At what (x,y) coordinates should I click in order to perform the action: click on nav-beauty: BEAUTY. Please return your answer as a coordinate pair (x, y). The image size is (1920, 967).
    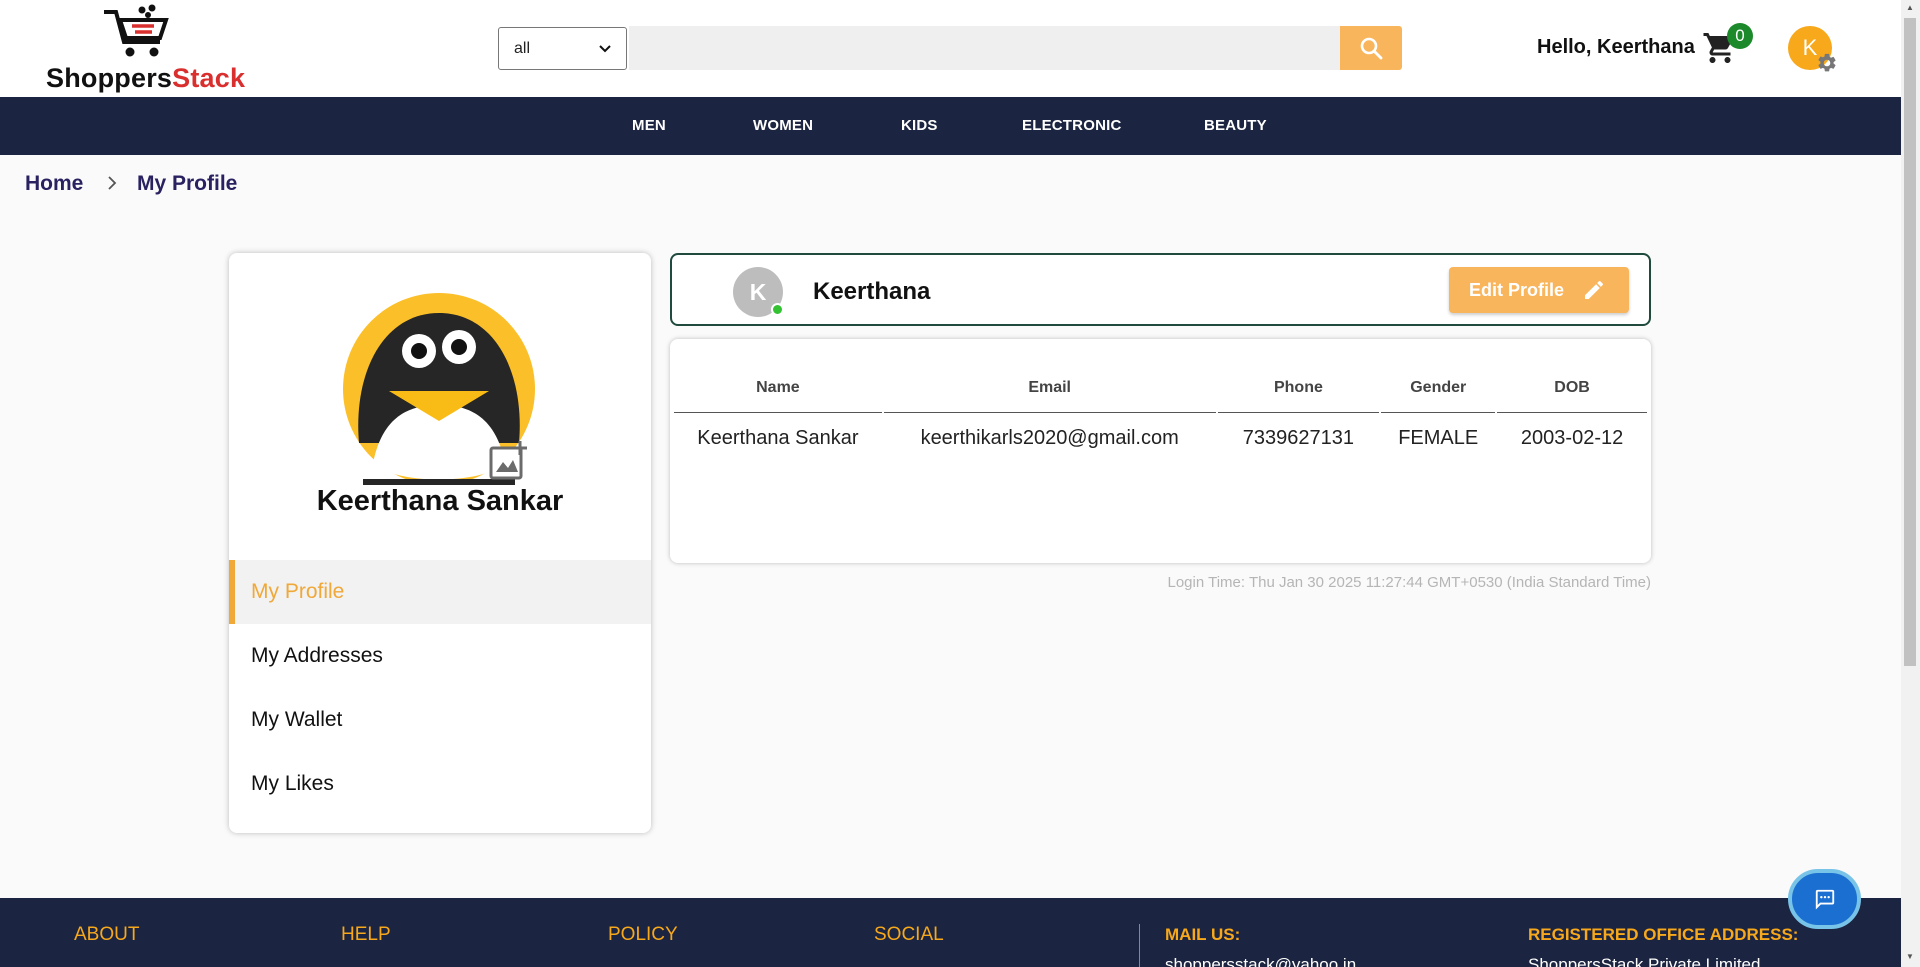
    Looking at the image, I should click on (1235, 125).